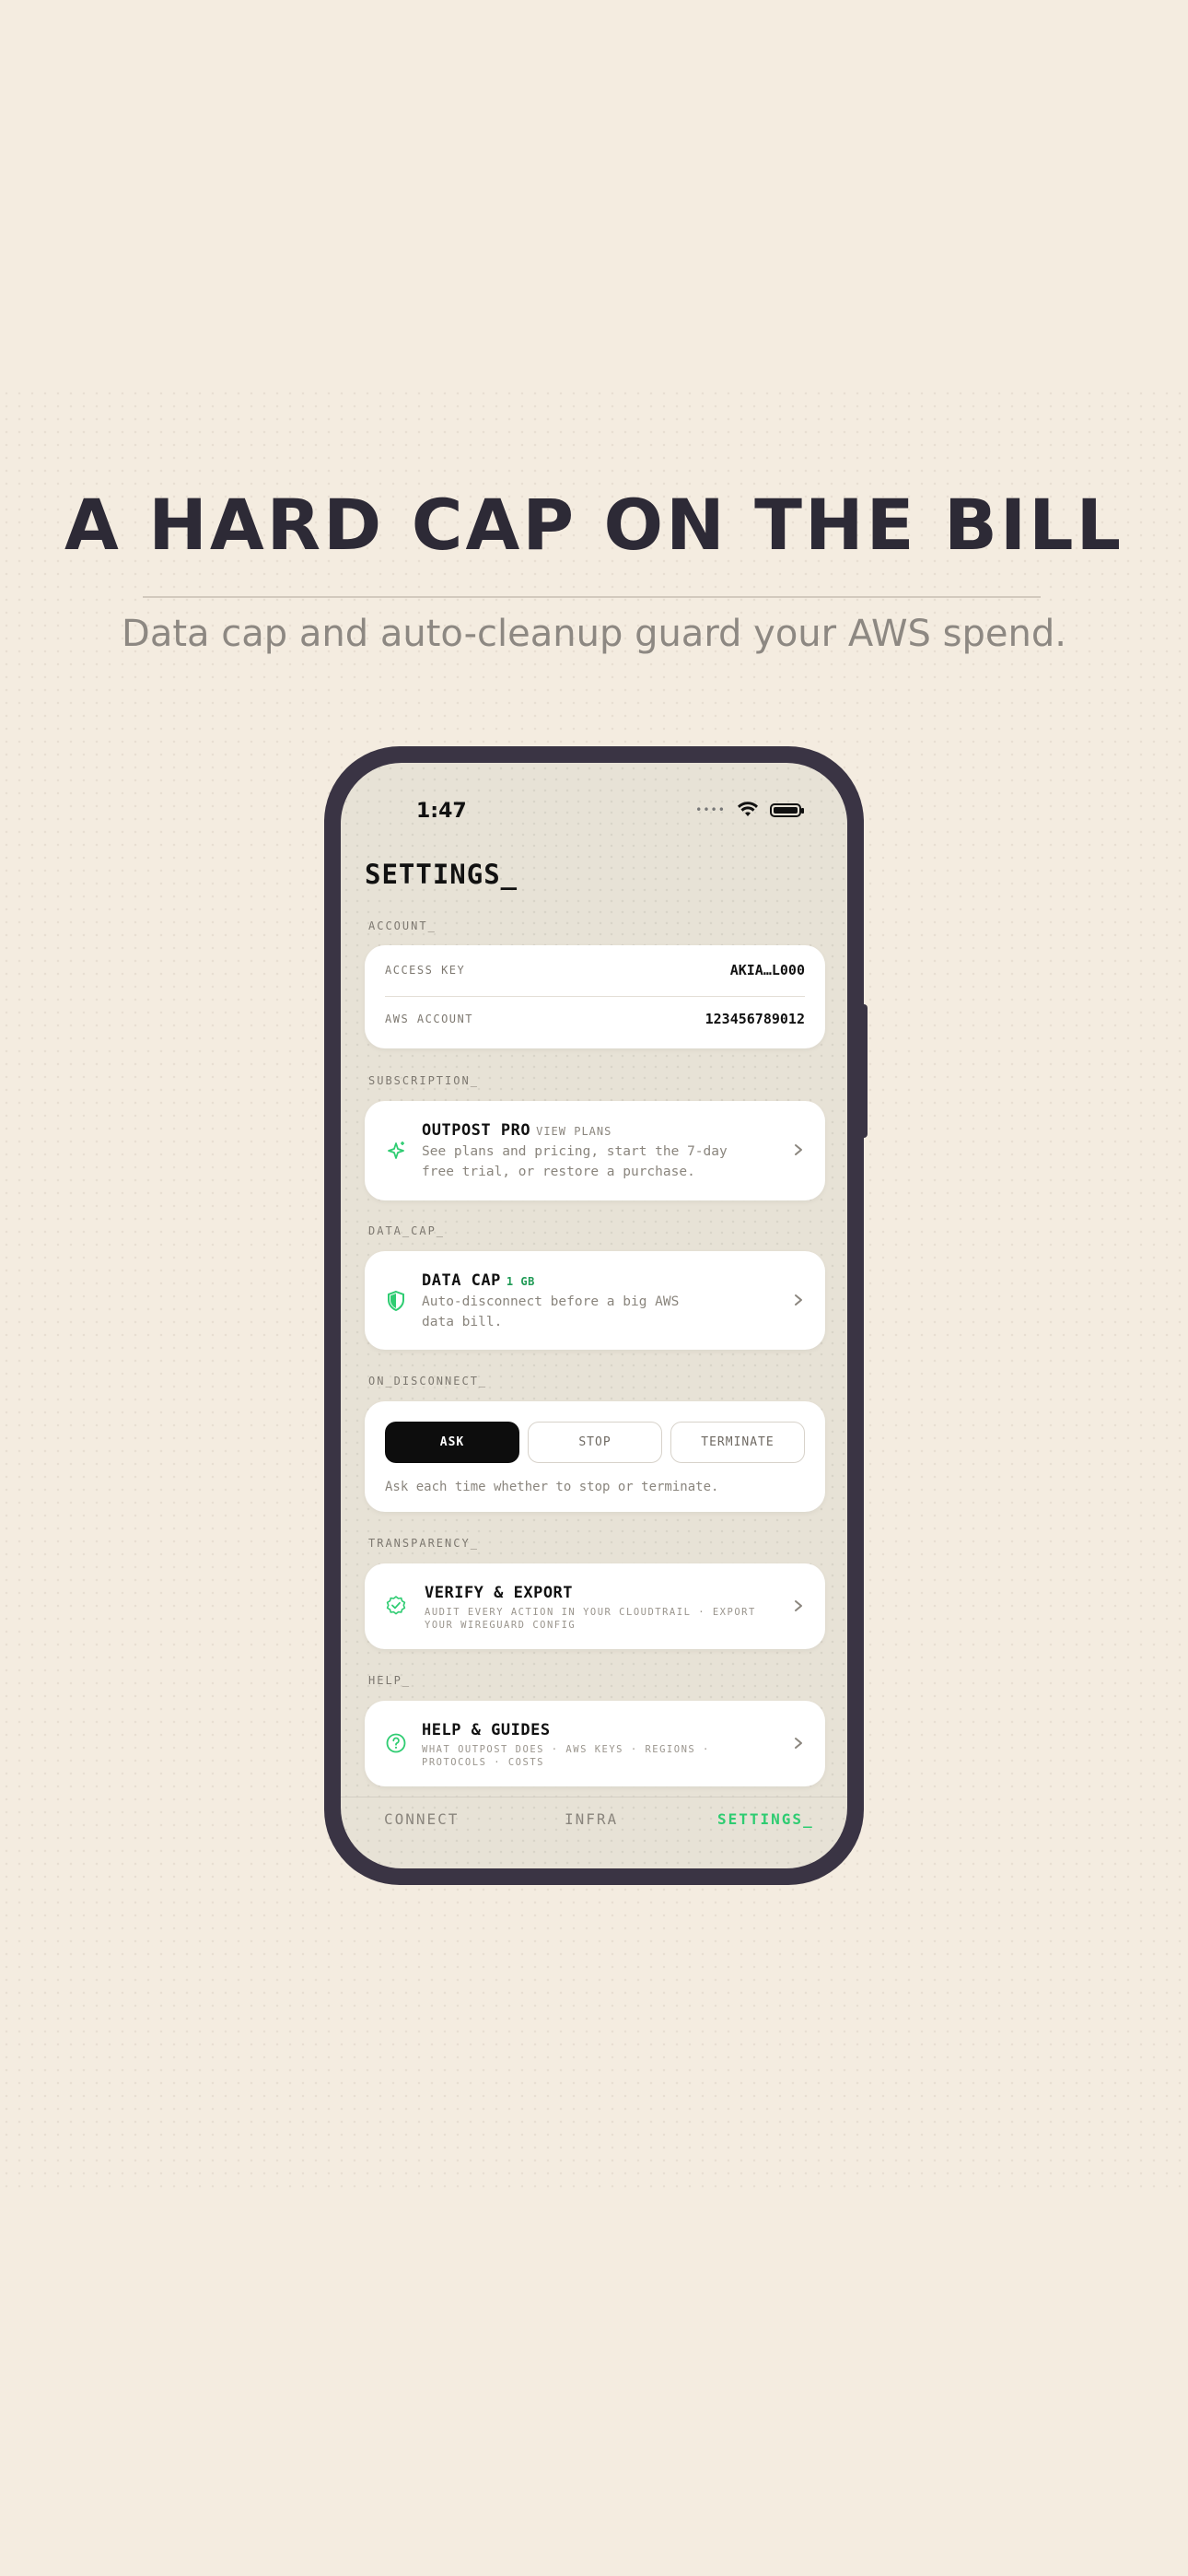  I want to click on aws-account-label: AWS ACCOUNT, so click(429, 1019).